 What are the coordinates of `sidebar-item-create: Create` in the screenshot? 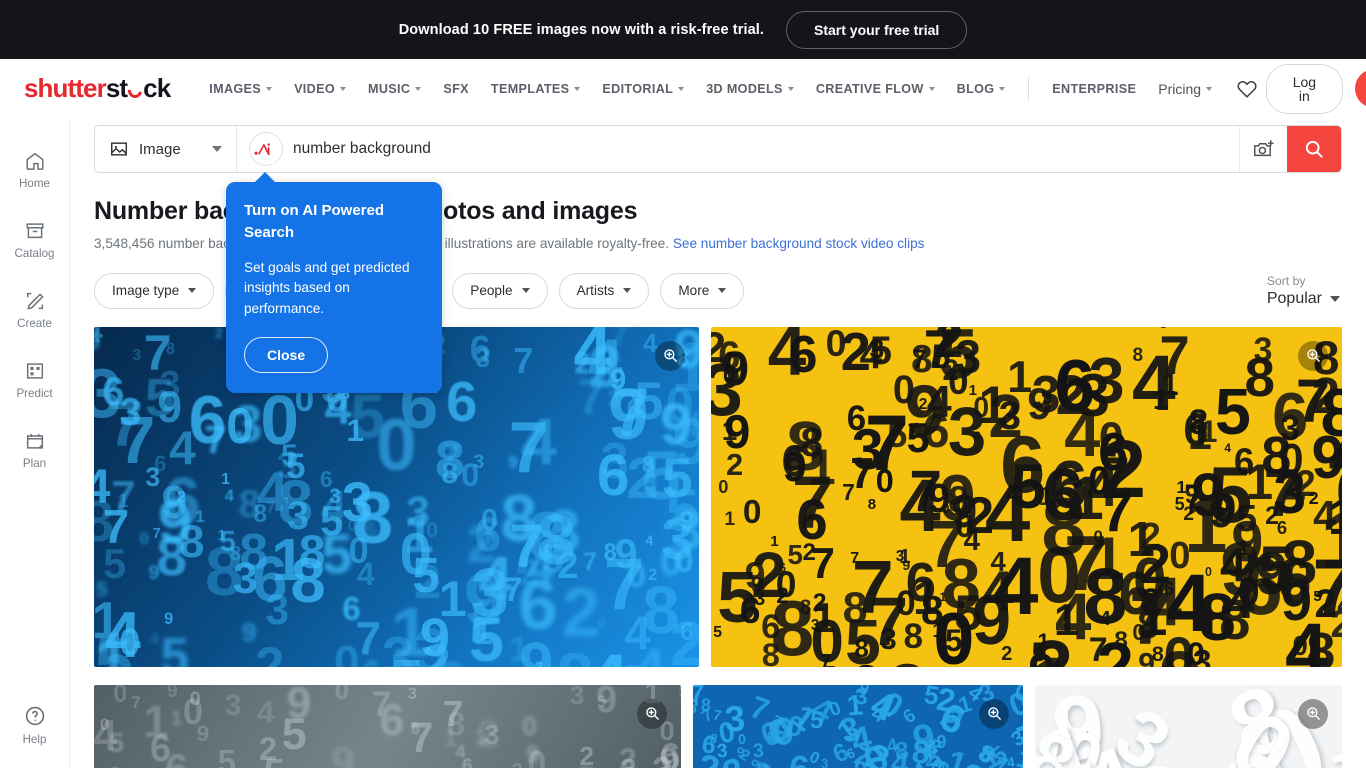 It's located at (35, 310).